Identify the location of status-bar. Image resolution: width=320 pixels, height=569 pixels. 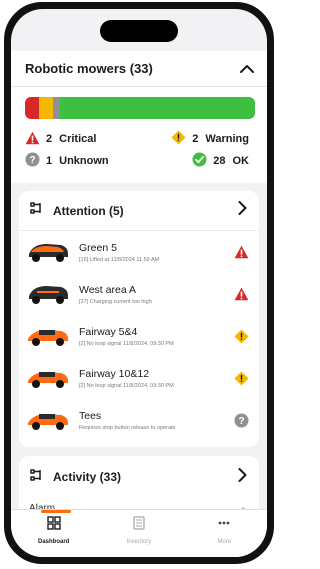
(140, 108).